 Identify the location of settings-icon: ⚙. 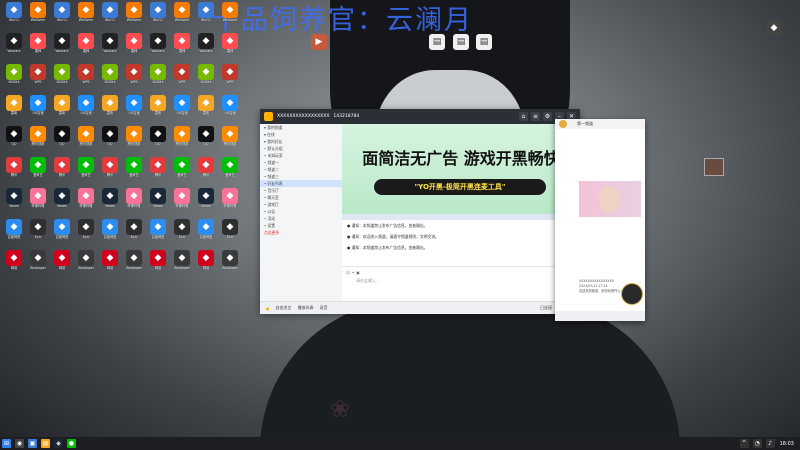
(547, 116).